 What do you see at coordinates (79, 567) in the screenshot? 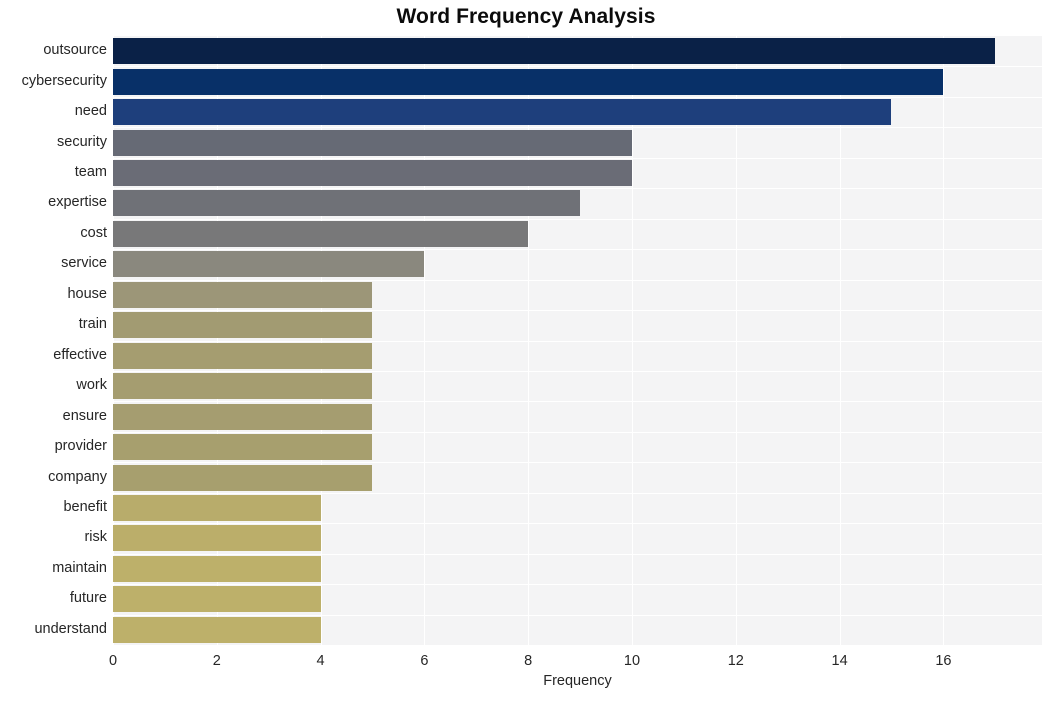
I see `y-tick-label-maintain: maintain` at bounding box center [79, 567].